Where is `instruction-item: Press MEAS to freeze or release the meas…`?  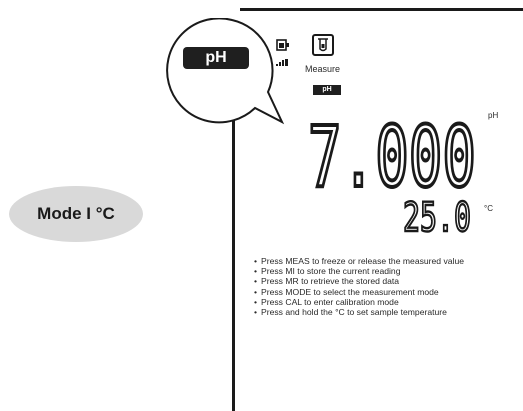
instruction-item: Press MEAS to freeze or release the meas… is located at coordinates (359, 261).